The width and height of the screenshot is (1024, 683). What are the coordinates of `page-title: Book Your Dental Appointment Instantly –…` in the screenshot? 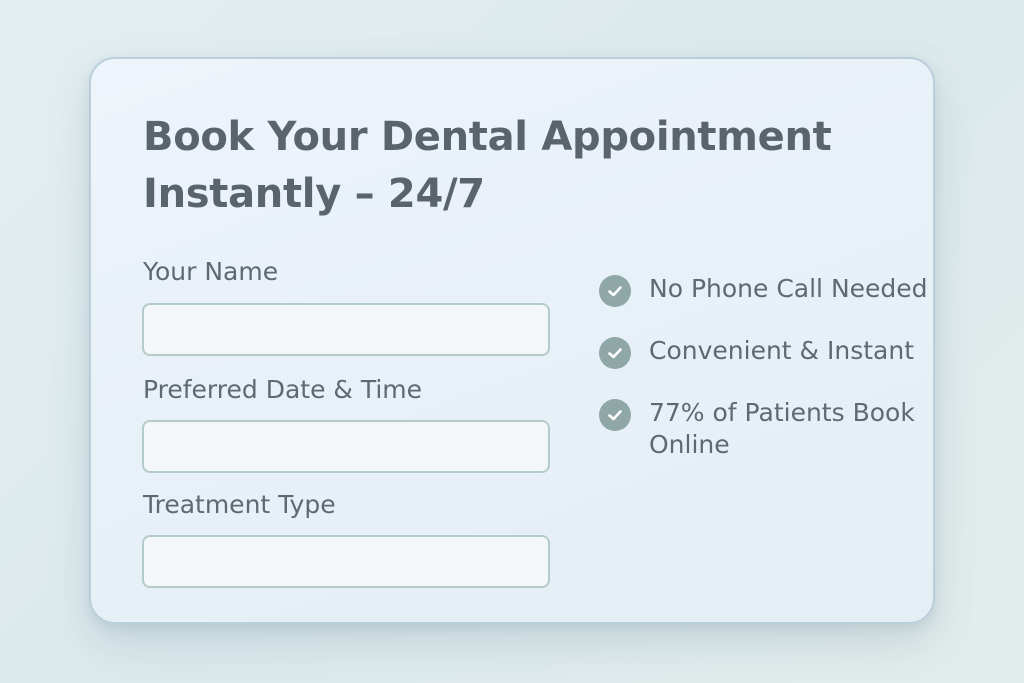 It's located at (523, 166).